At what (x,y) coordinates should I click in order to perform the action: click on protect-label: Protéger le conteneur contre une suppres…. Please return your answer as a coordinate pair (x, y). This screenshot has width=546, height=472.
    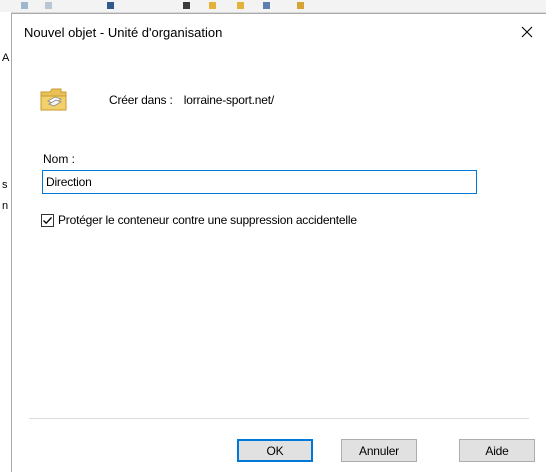
    Looking at the image, I should click on (207, 220).